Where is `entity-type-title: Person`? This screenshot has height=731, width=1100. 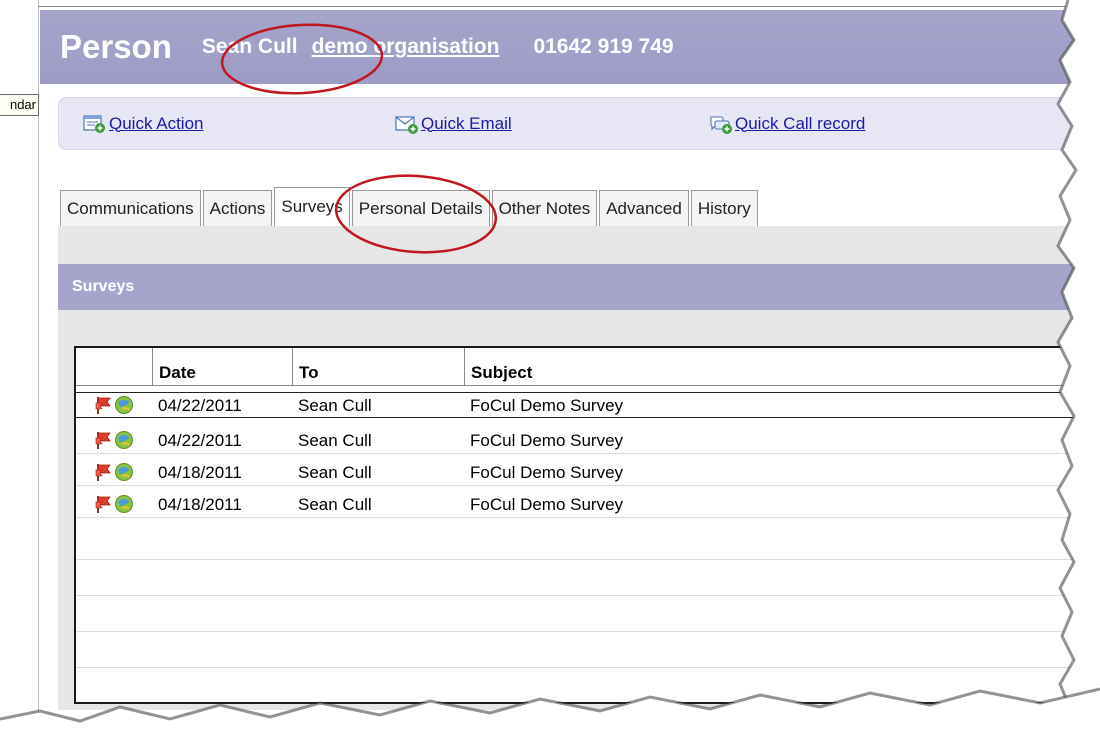 entity-type-title: Person is located at coordinates (116, 46).